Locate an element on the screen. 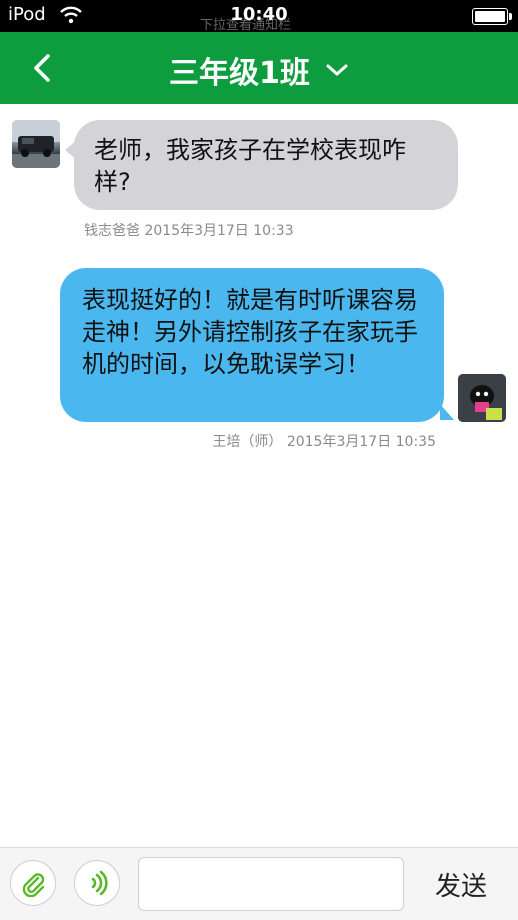  outgoing-message-bubble: 表现挺好的！就是有时听课容易走神！另外请控制孩子在家玩手机的时间，以免耽误学习！ is located at coordinates (257, 345).